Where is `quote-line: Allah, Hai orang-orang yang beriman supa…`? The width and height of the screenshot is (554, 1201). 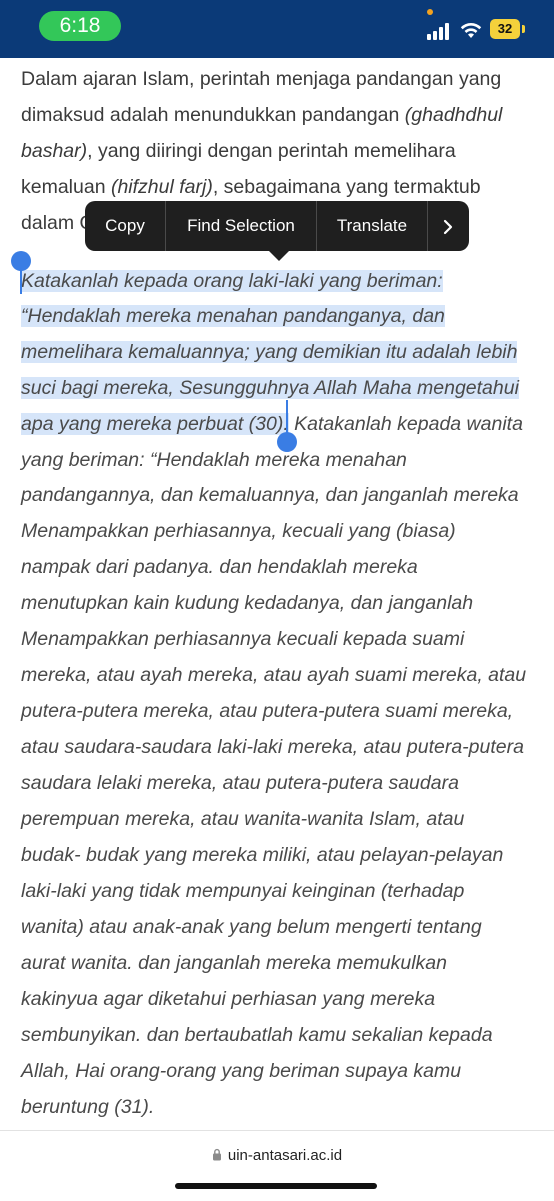 quote-line: Allah, Hai orang-orang yang beriman supa… is located at coordinates (241, 1071).